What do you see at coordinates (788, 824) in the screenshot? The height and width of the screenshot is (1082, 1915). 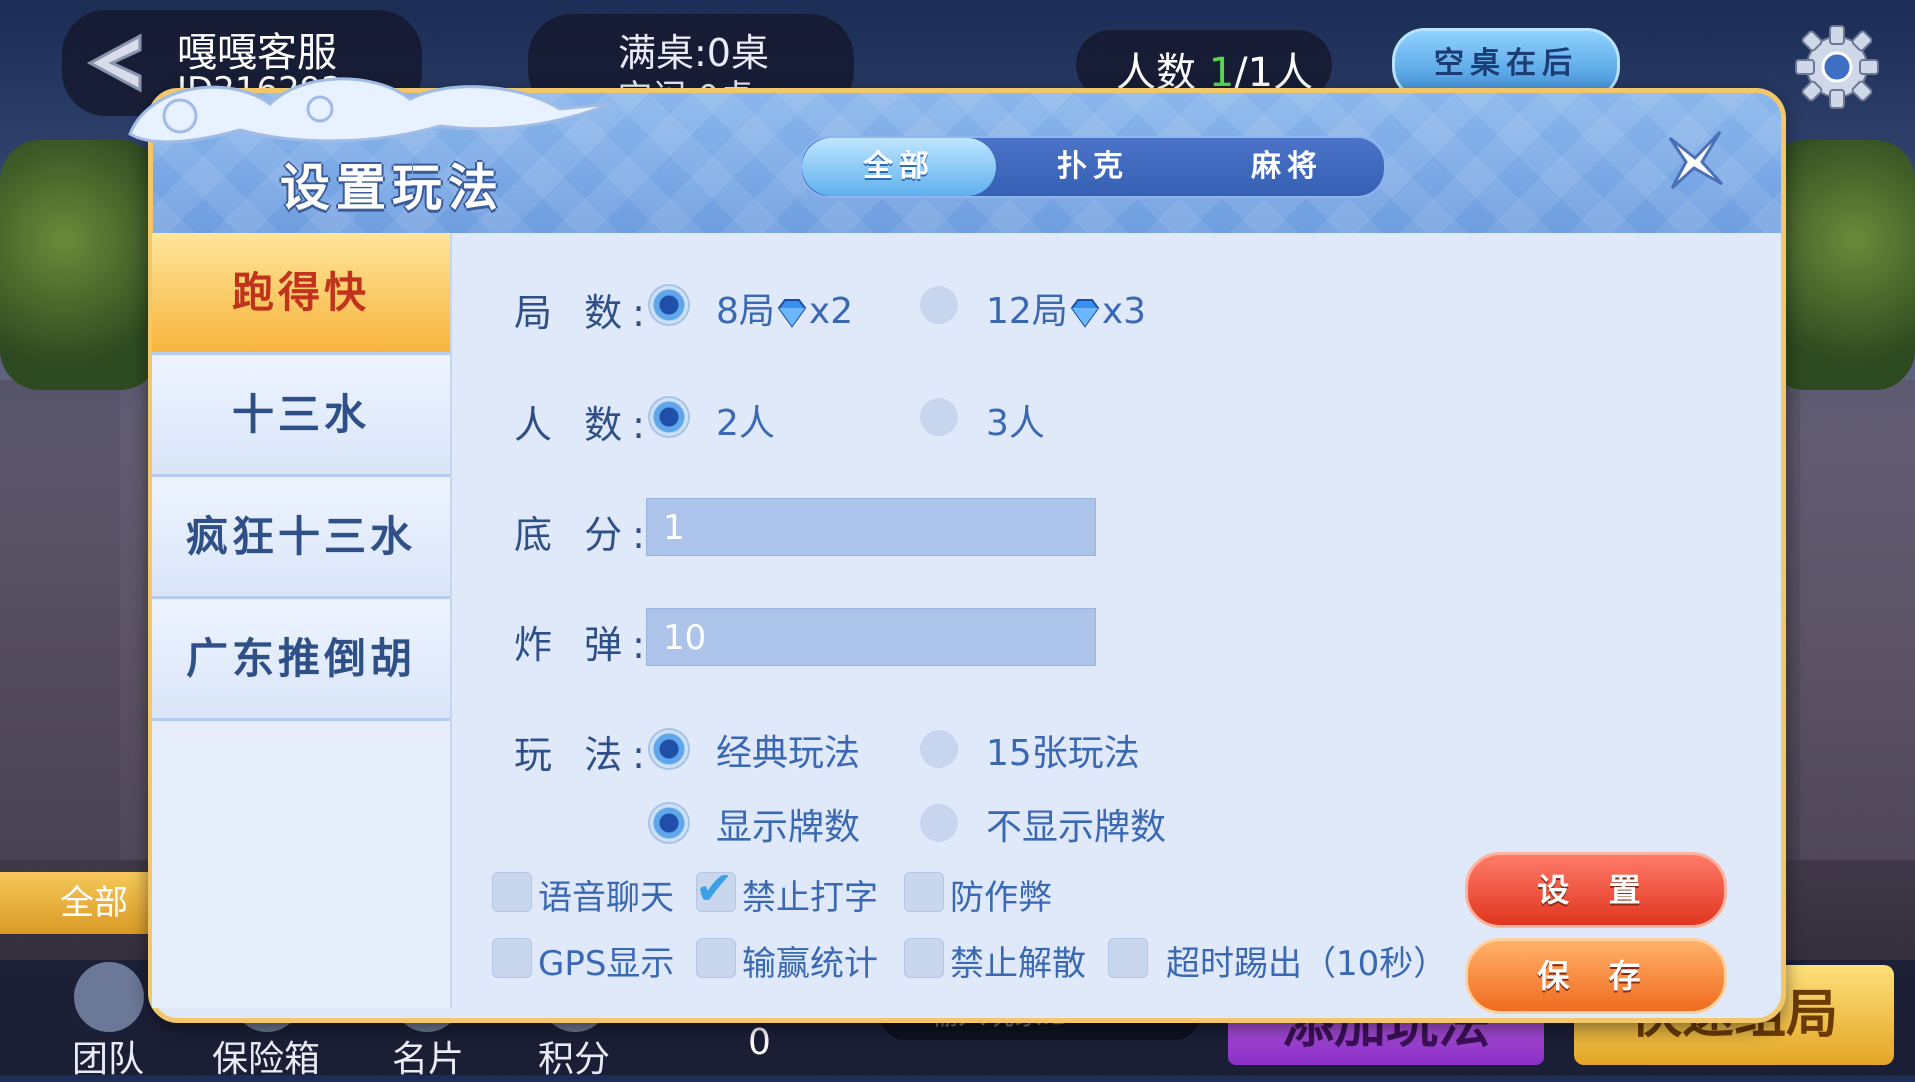 I see `show-count-option: 显示牌数` at bounding box center [788, 824].